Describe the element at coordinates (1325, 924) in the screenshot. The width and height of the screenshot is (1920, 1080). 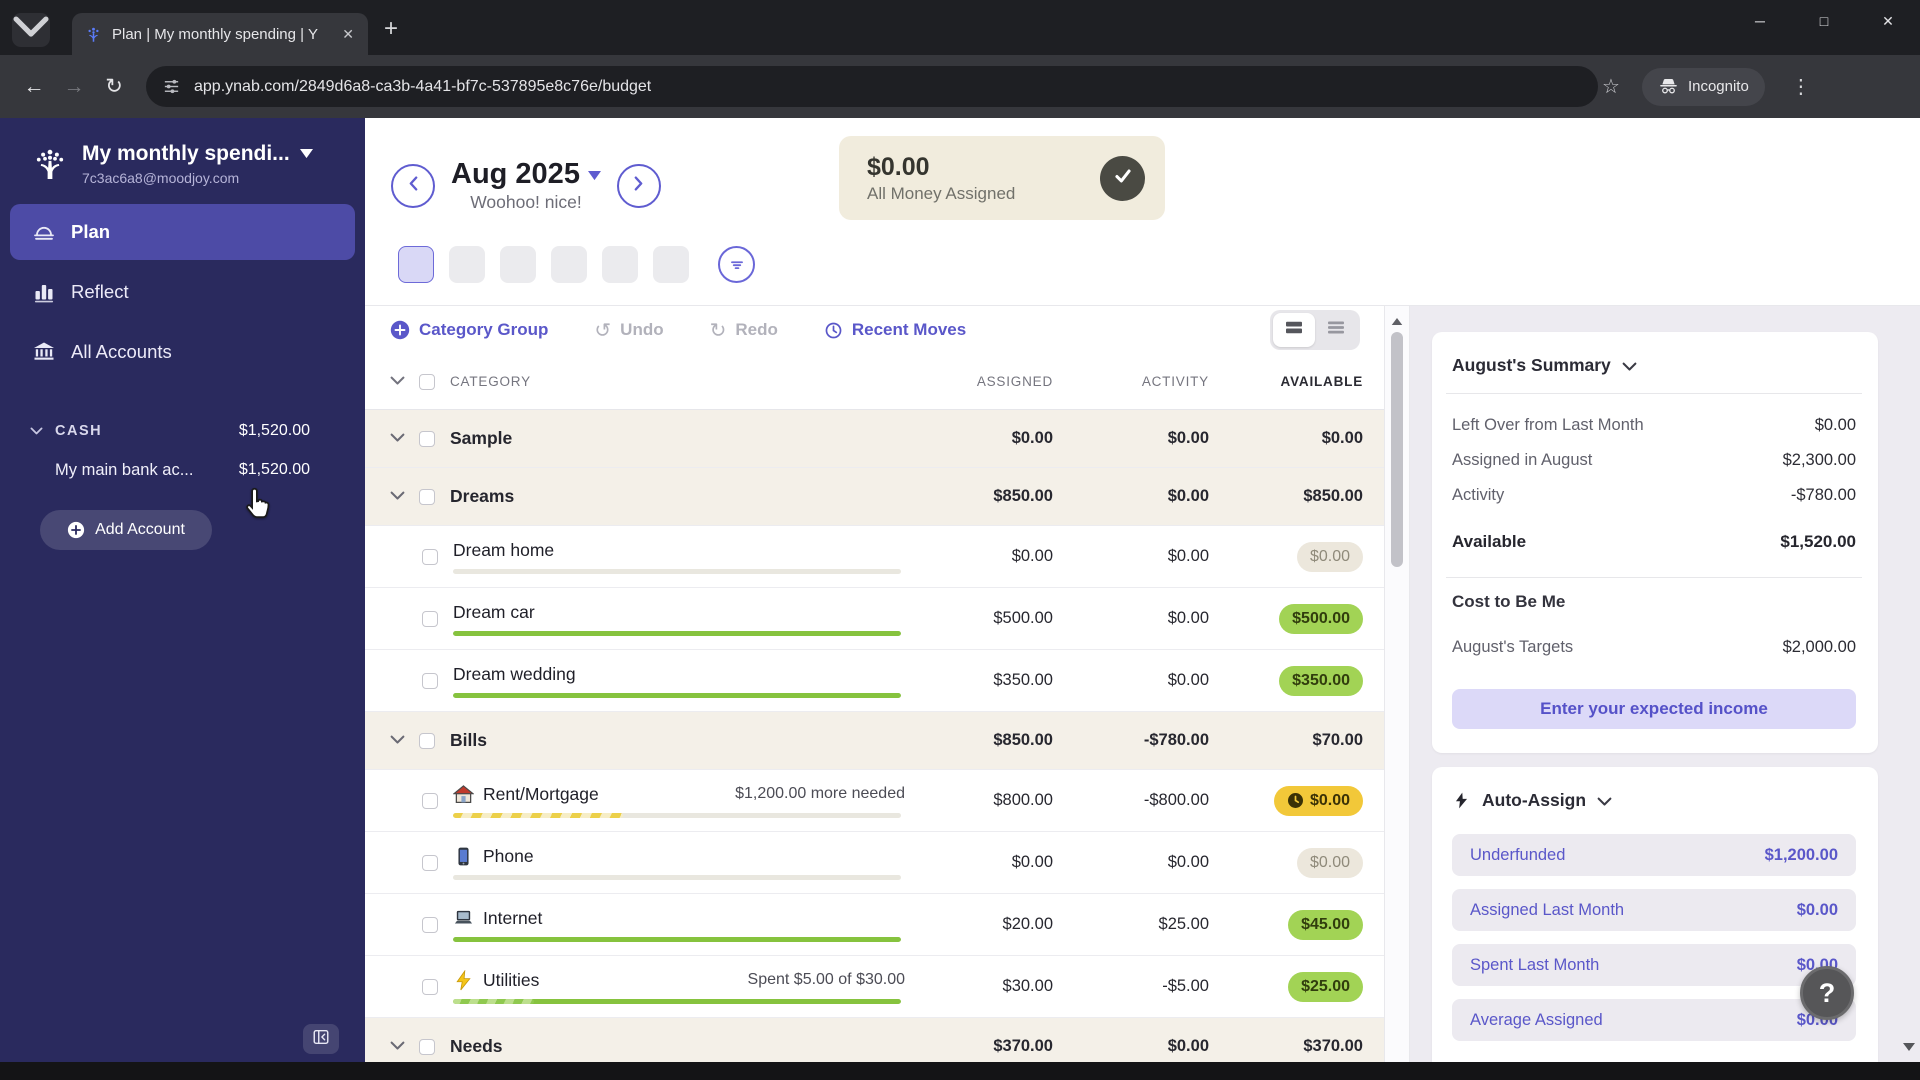
I see `available-pill: $45.00` at that location.